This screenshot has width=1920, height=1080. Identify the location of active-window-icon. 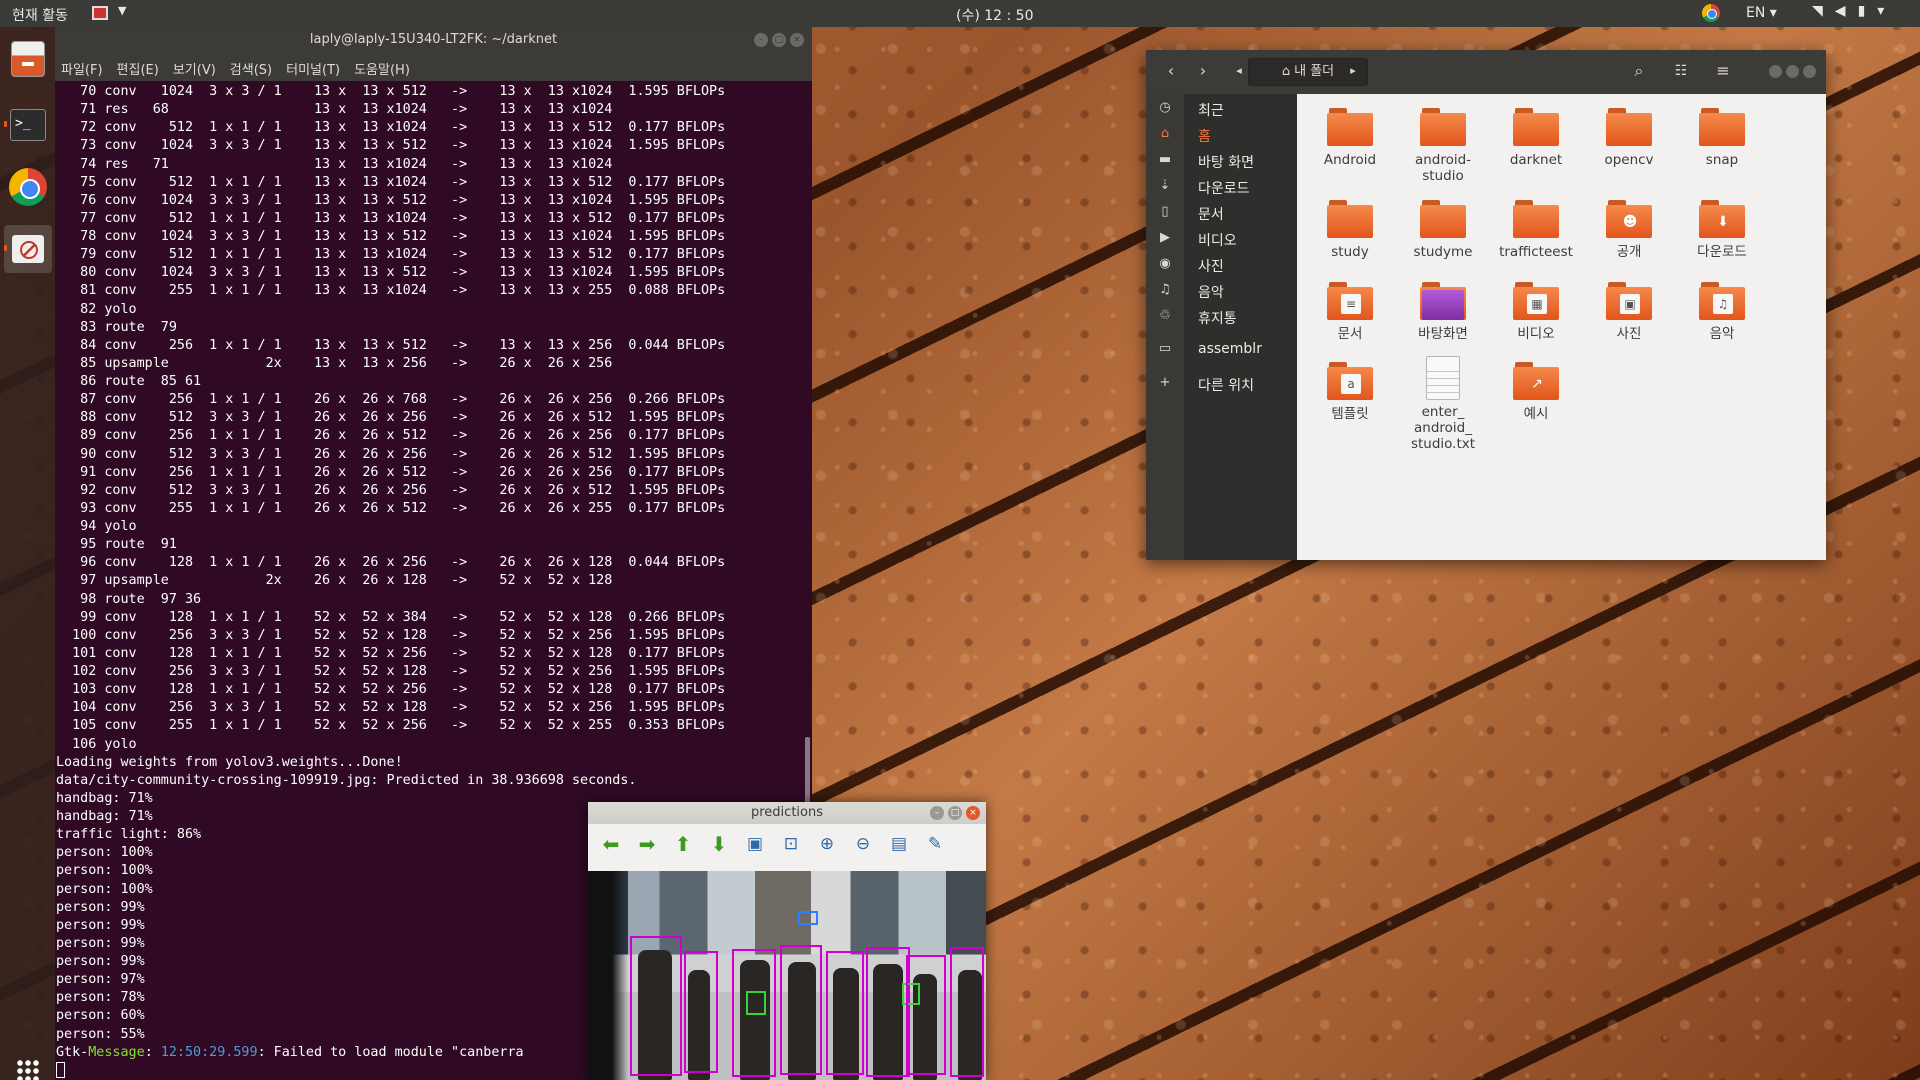
(100, 13).